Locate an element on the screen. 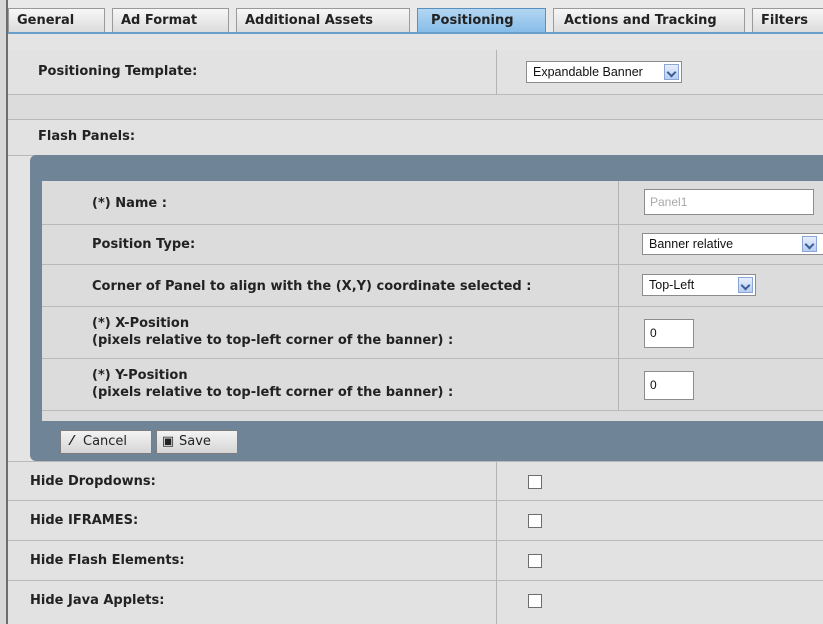  hide-iframes-row: Hide IFRAMES: is located at coordinates (415, 521).